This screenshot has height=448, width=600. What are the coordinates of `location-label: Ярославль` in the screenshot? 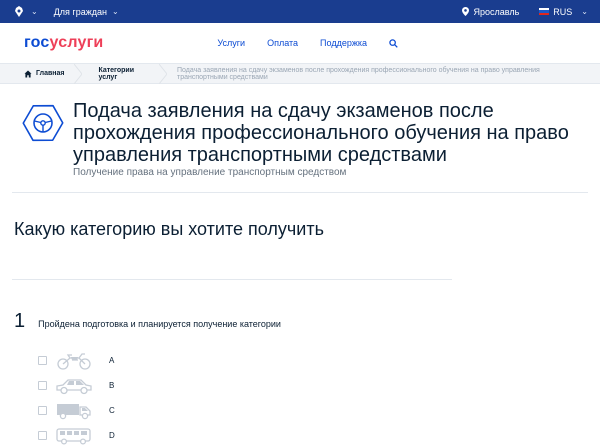 It's located at (496, 11).